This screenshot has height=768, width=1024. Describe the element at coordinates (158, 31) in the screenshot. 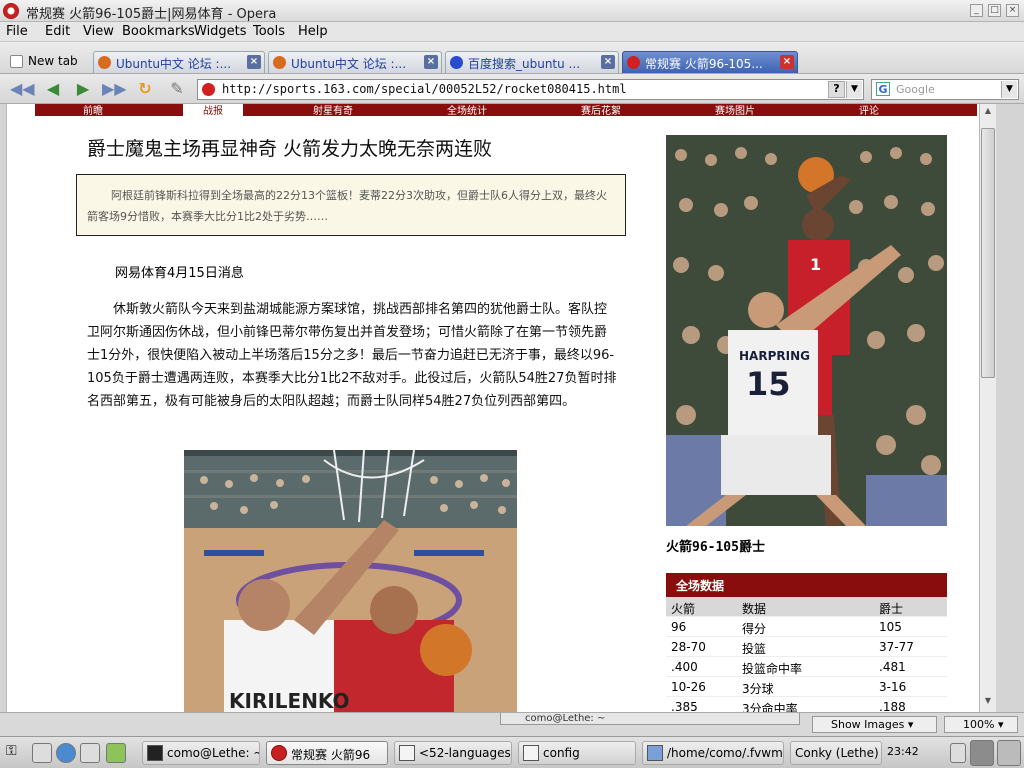

I see `menu-bookmarks: Bookmarks` at that location.